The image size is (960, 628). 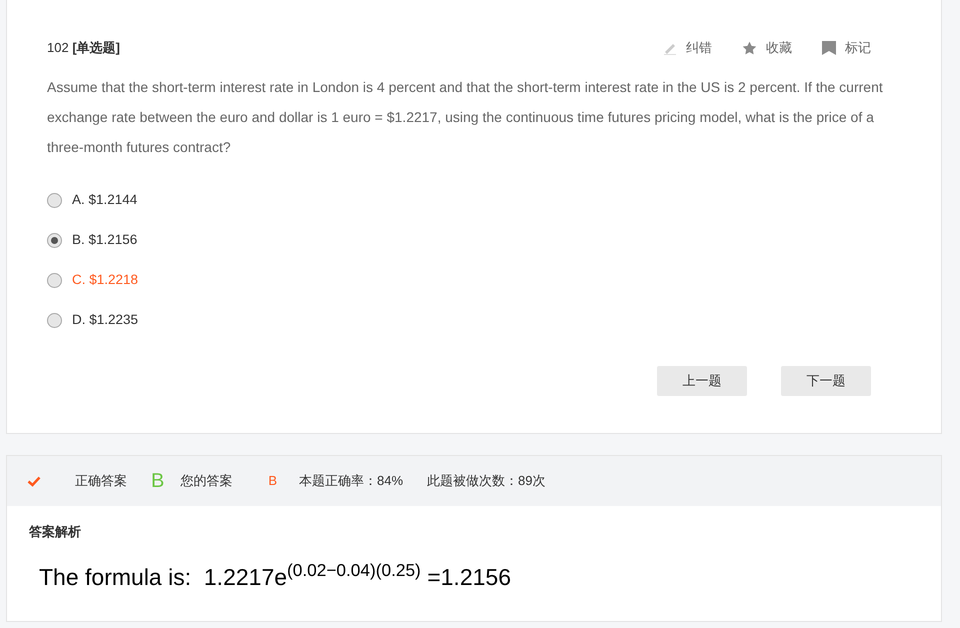 What do you see at coordinates (275, 576) in the screenshot?
I see `formula-text: The formula is: 1.2217e$^{(0.02−0.04)(0.25)}$ =1.2156` at bounding box center [275, 576].